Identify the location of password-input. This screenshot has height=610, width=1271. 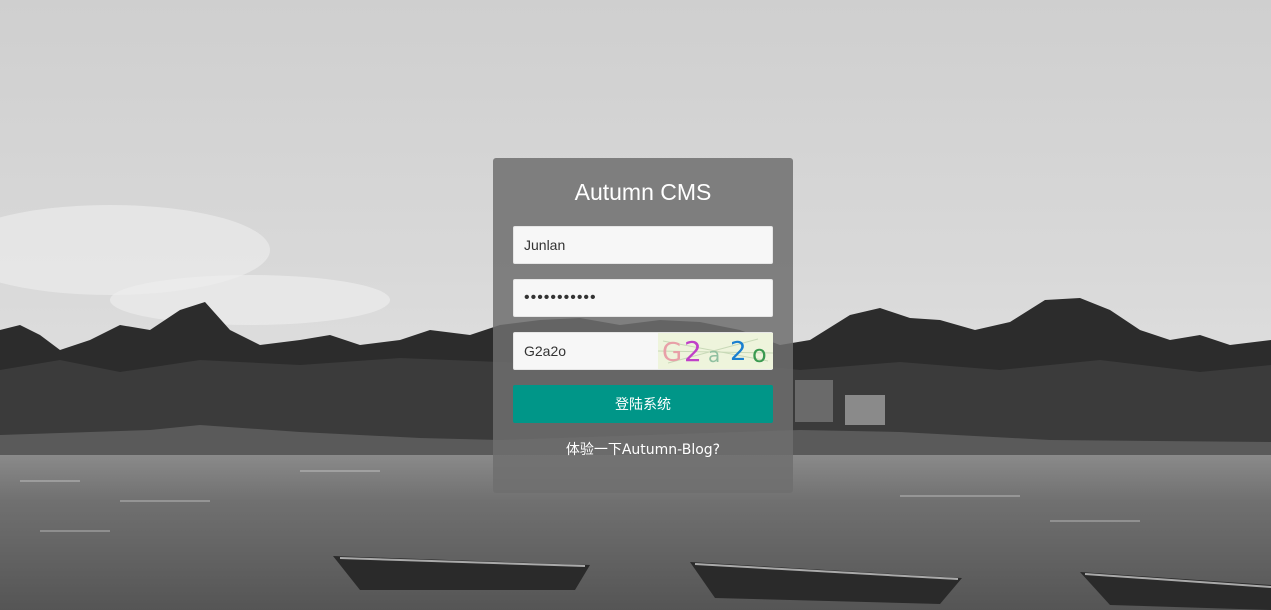
(643, 298).